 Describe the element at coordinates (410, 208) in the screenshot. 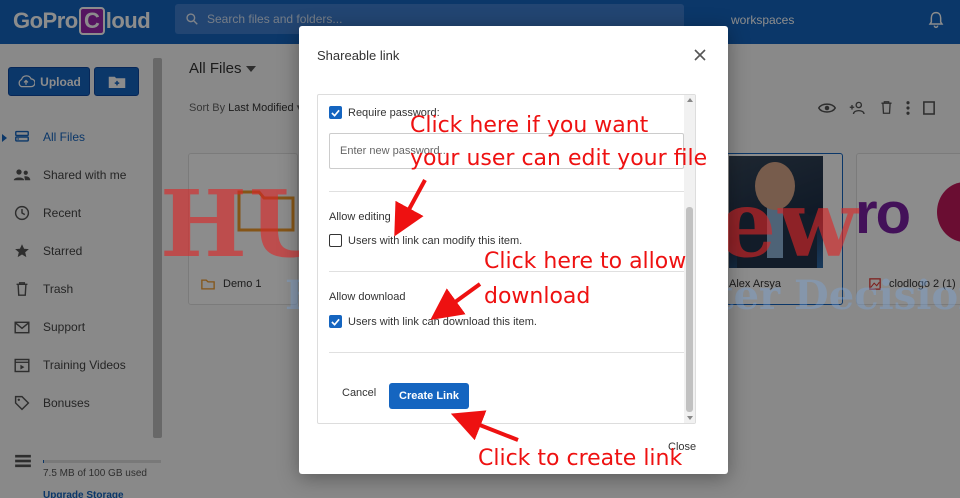

I see `arrow-to-editing` at that location.